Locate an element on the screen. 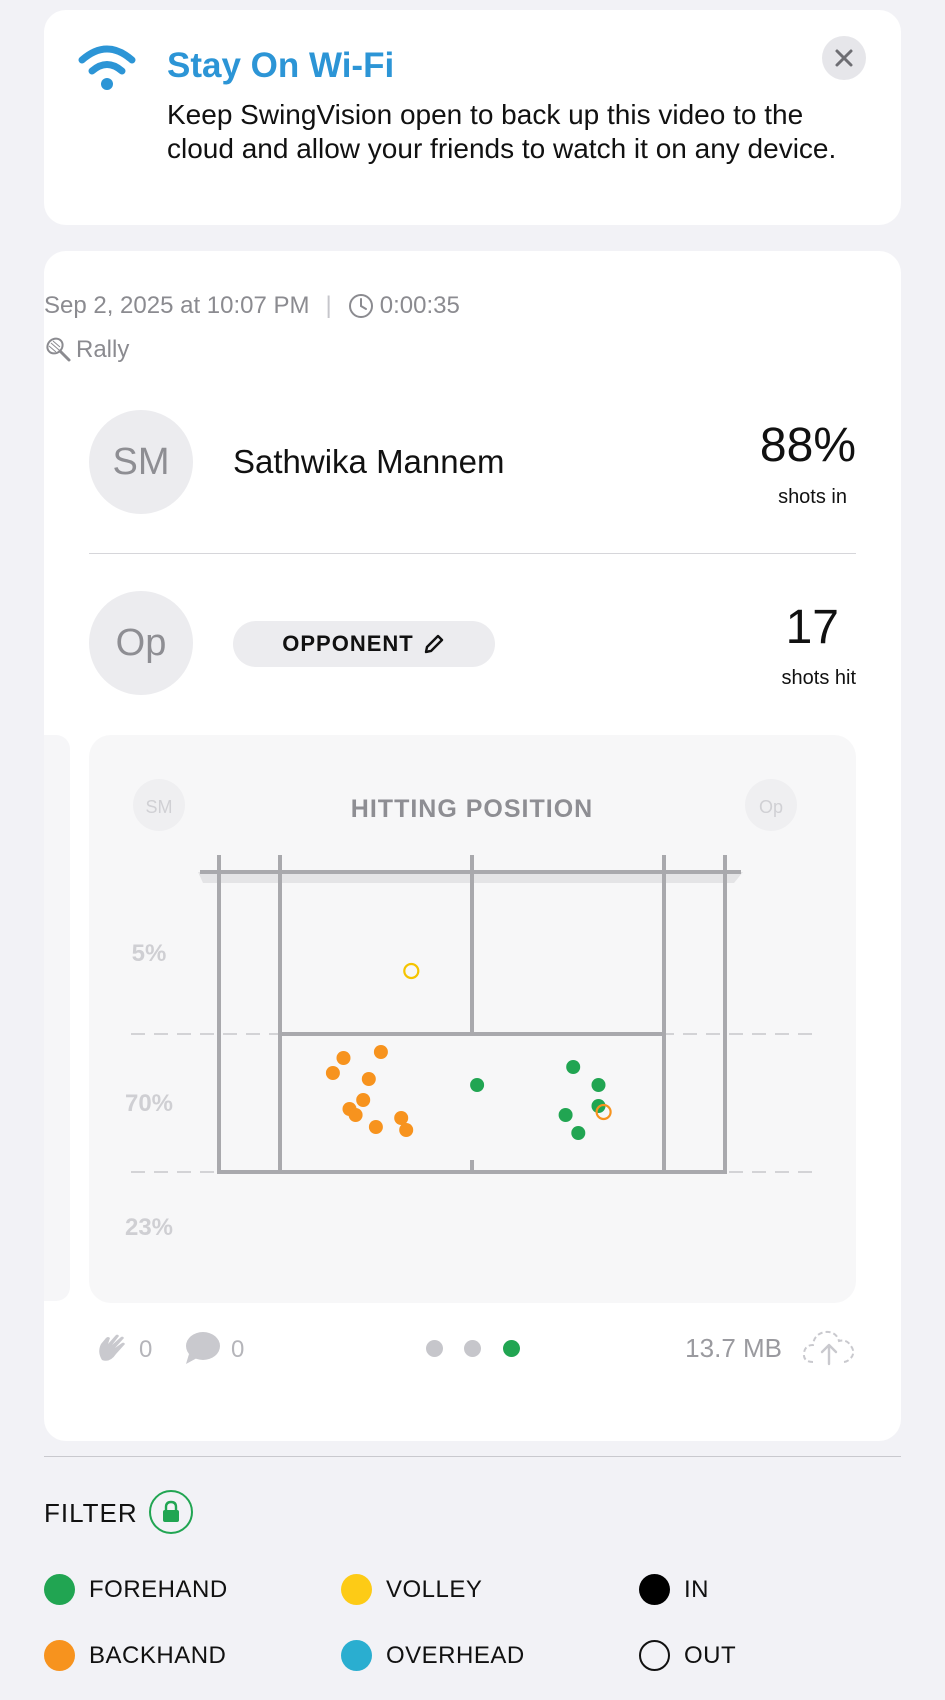  court-lines is located at coordinates (472, 1014).